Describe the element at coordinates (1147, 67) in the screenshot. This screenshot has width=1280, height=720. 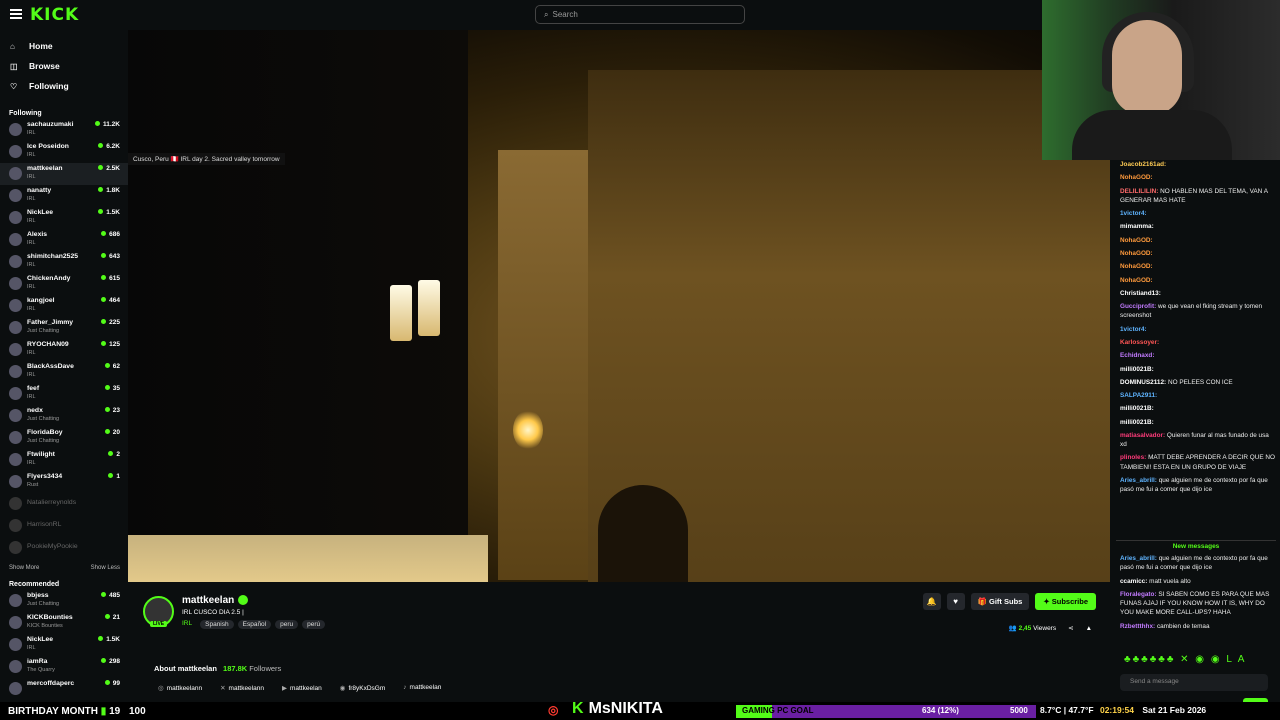
I see `streamer-face` at that location.